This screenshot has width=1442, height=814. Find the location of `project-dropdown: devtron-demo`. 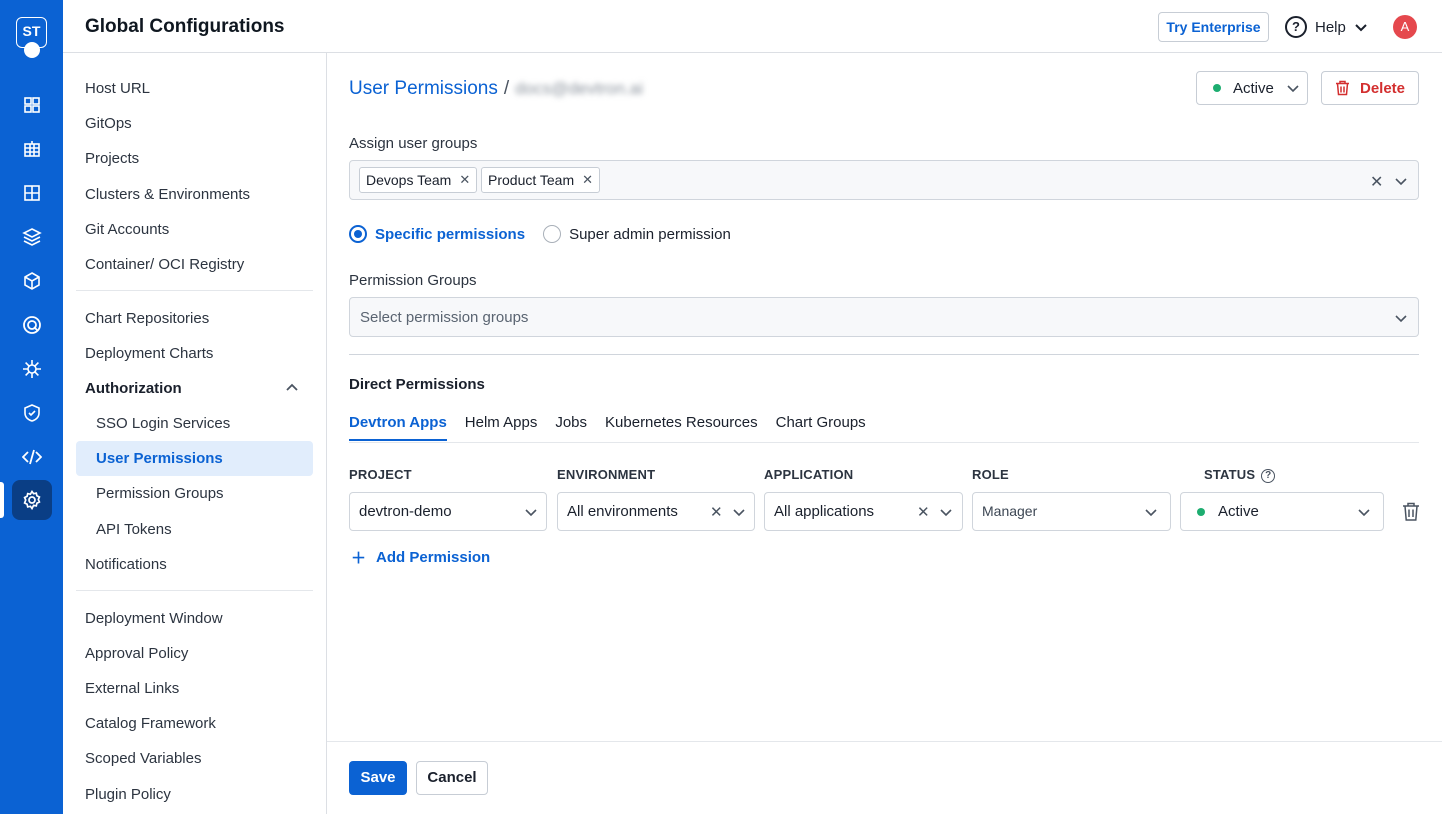

project-dropdown: devtron-demo is located at coordinates (448, 511).